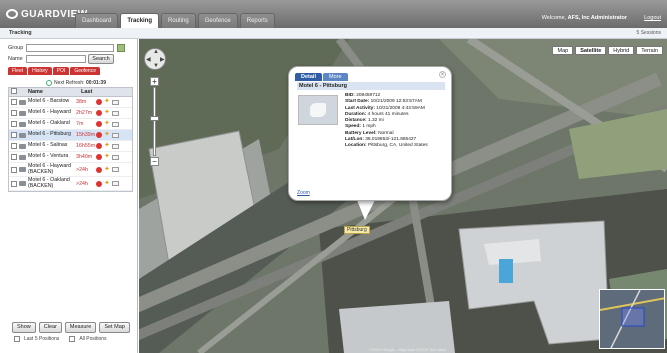  I want to click on all-positions-option: All Positions, so click(87, 339).